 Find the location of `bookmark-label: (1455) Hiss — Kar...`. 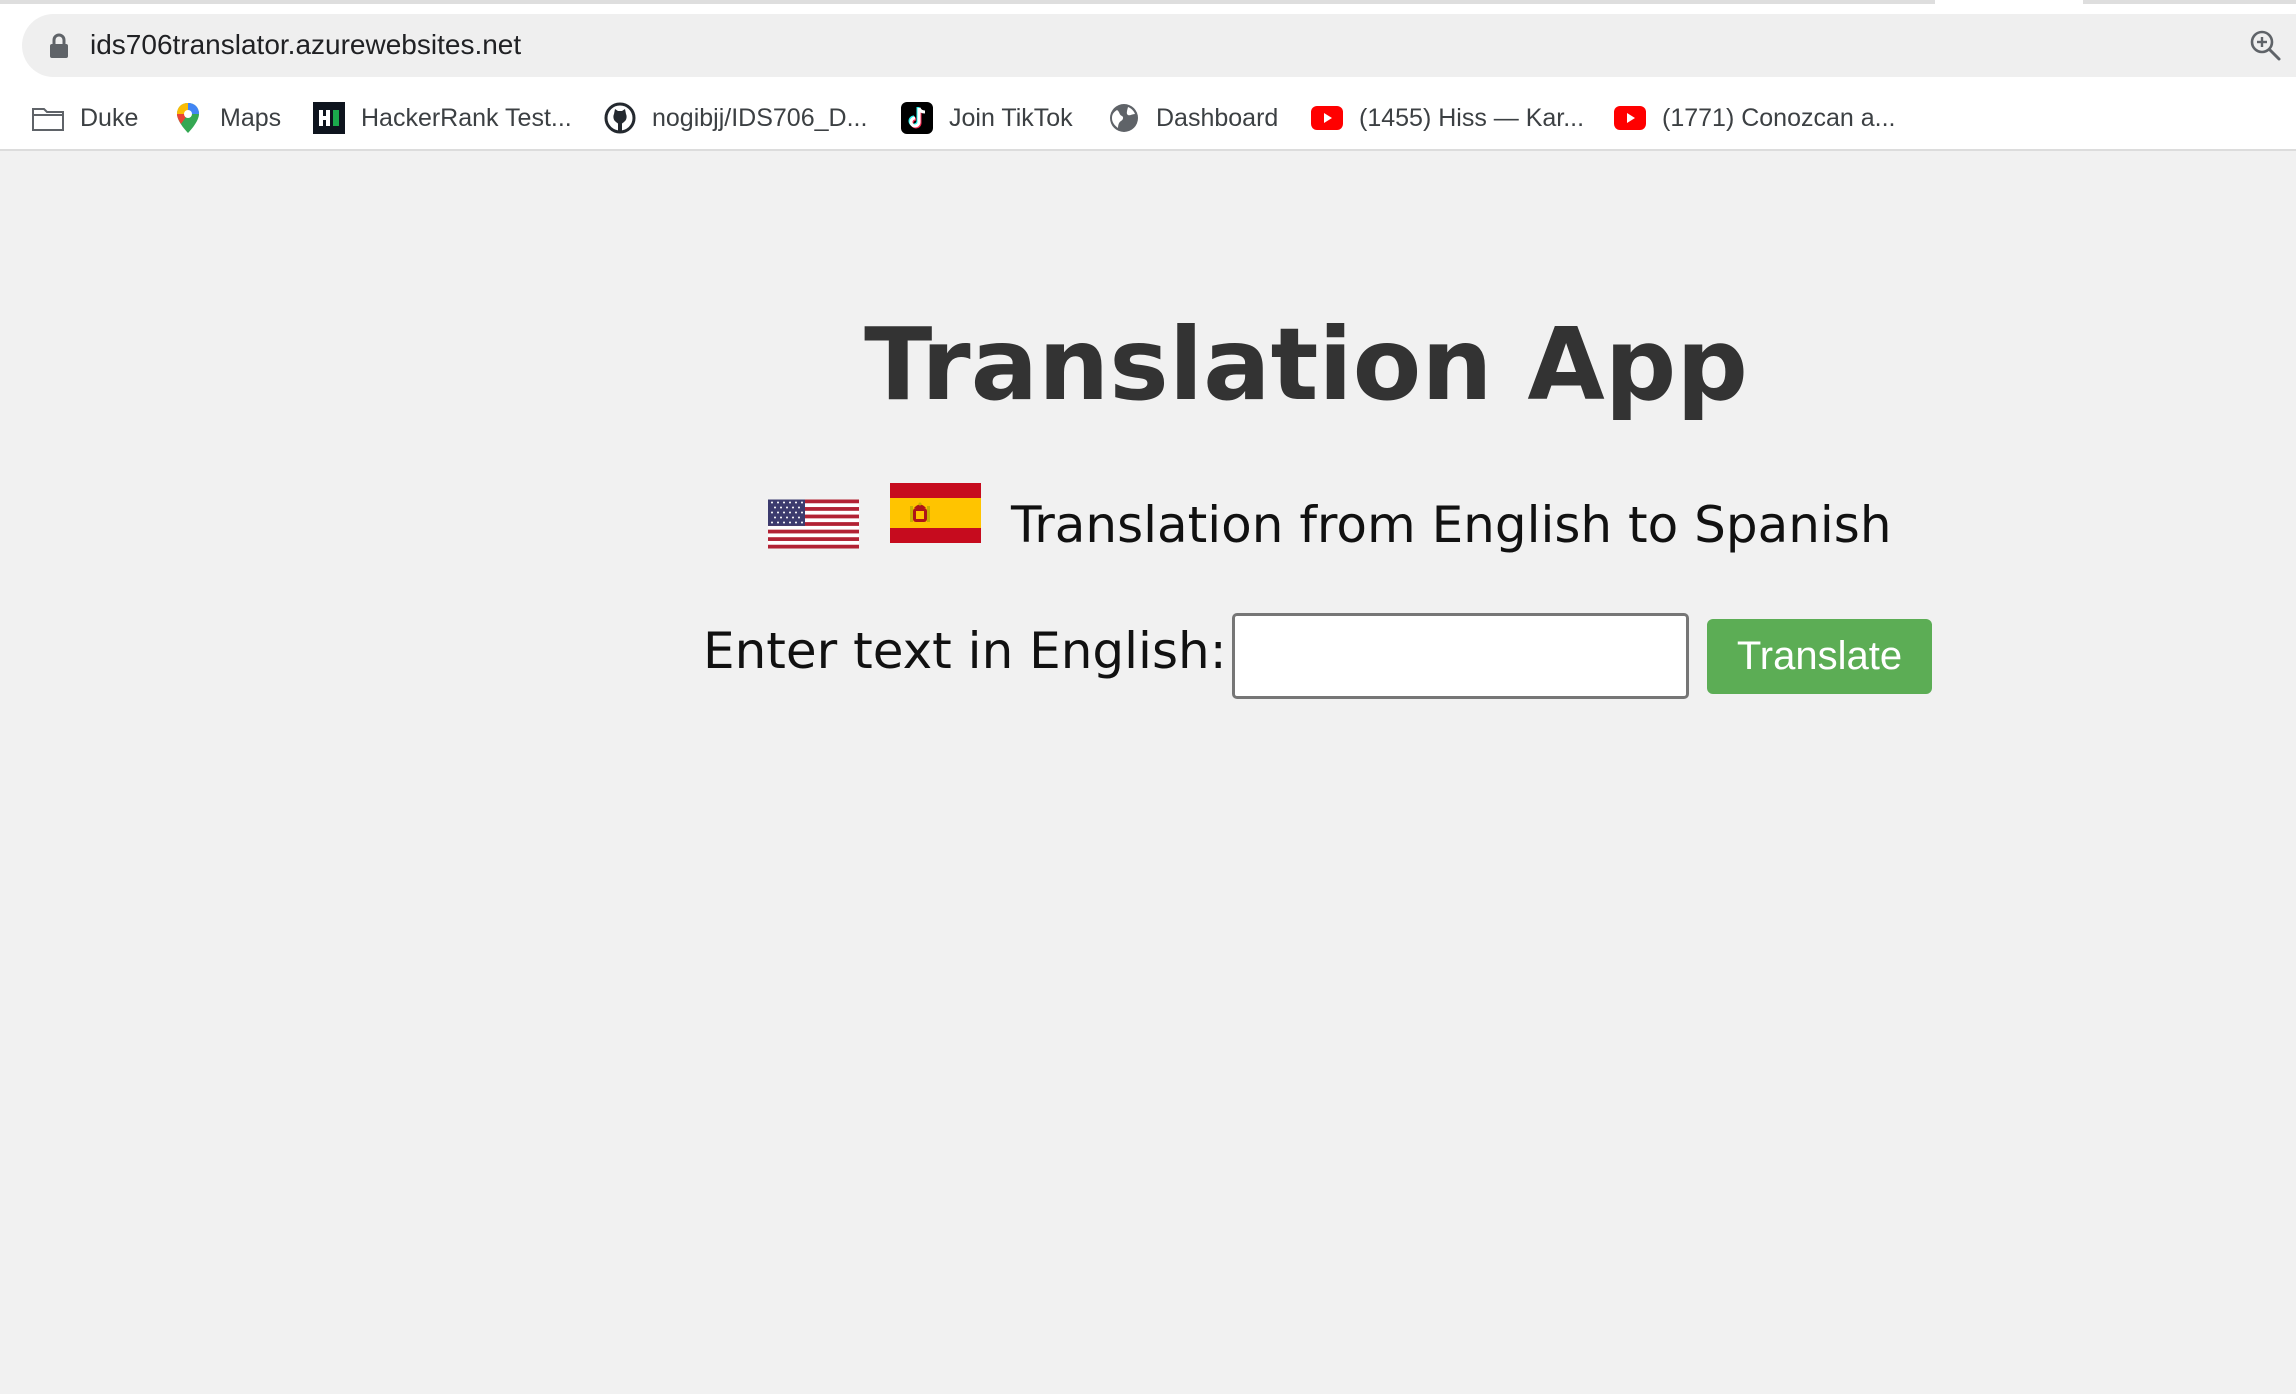

bookmark-label: (1455) Hiss — Kar... is located at coordinates (1472, 117).